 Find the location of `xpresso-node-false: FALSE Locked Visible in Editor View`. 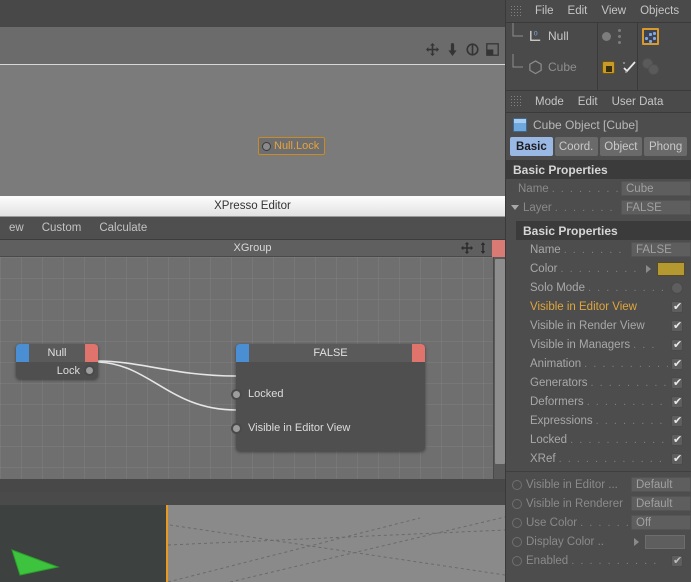

xpresso-node-false: FALSE Locked Visible in Editor View is located at coordinates (328, 397).